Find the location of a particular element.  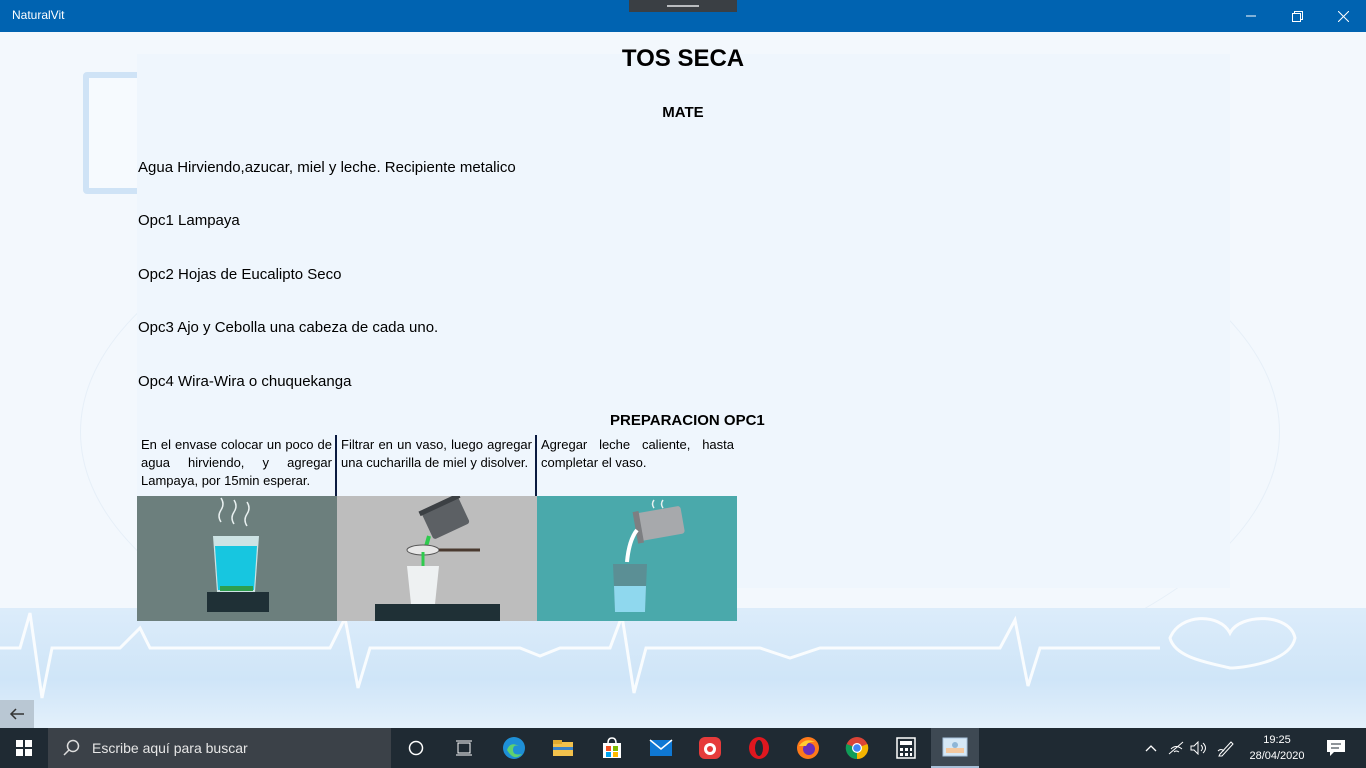

opera-icon is located at coordinates (759, 748).